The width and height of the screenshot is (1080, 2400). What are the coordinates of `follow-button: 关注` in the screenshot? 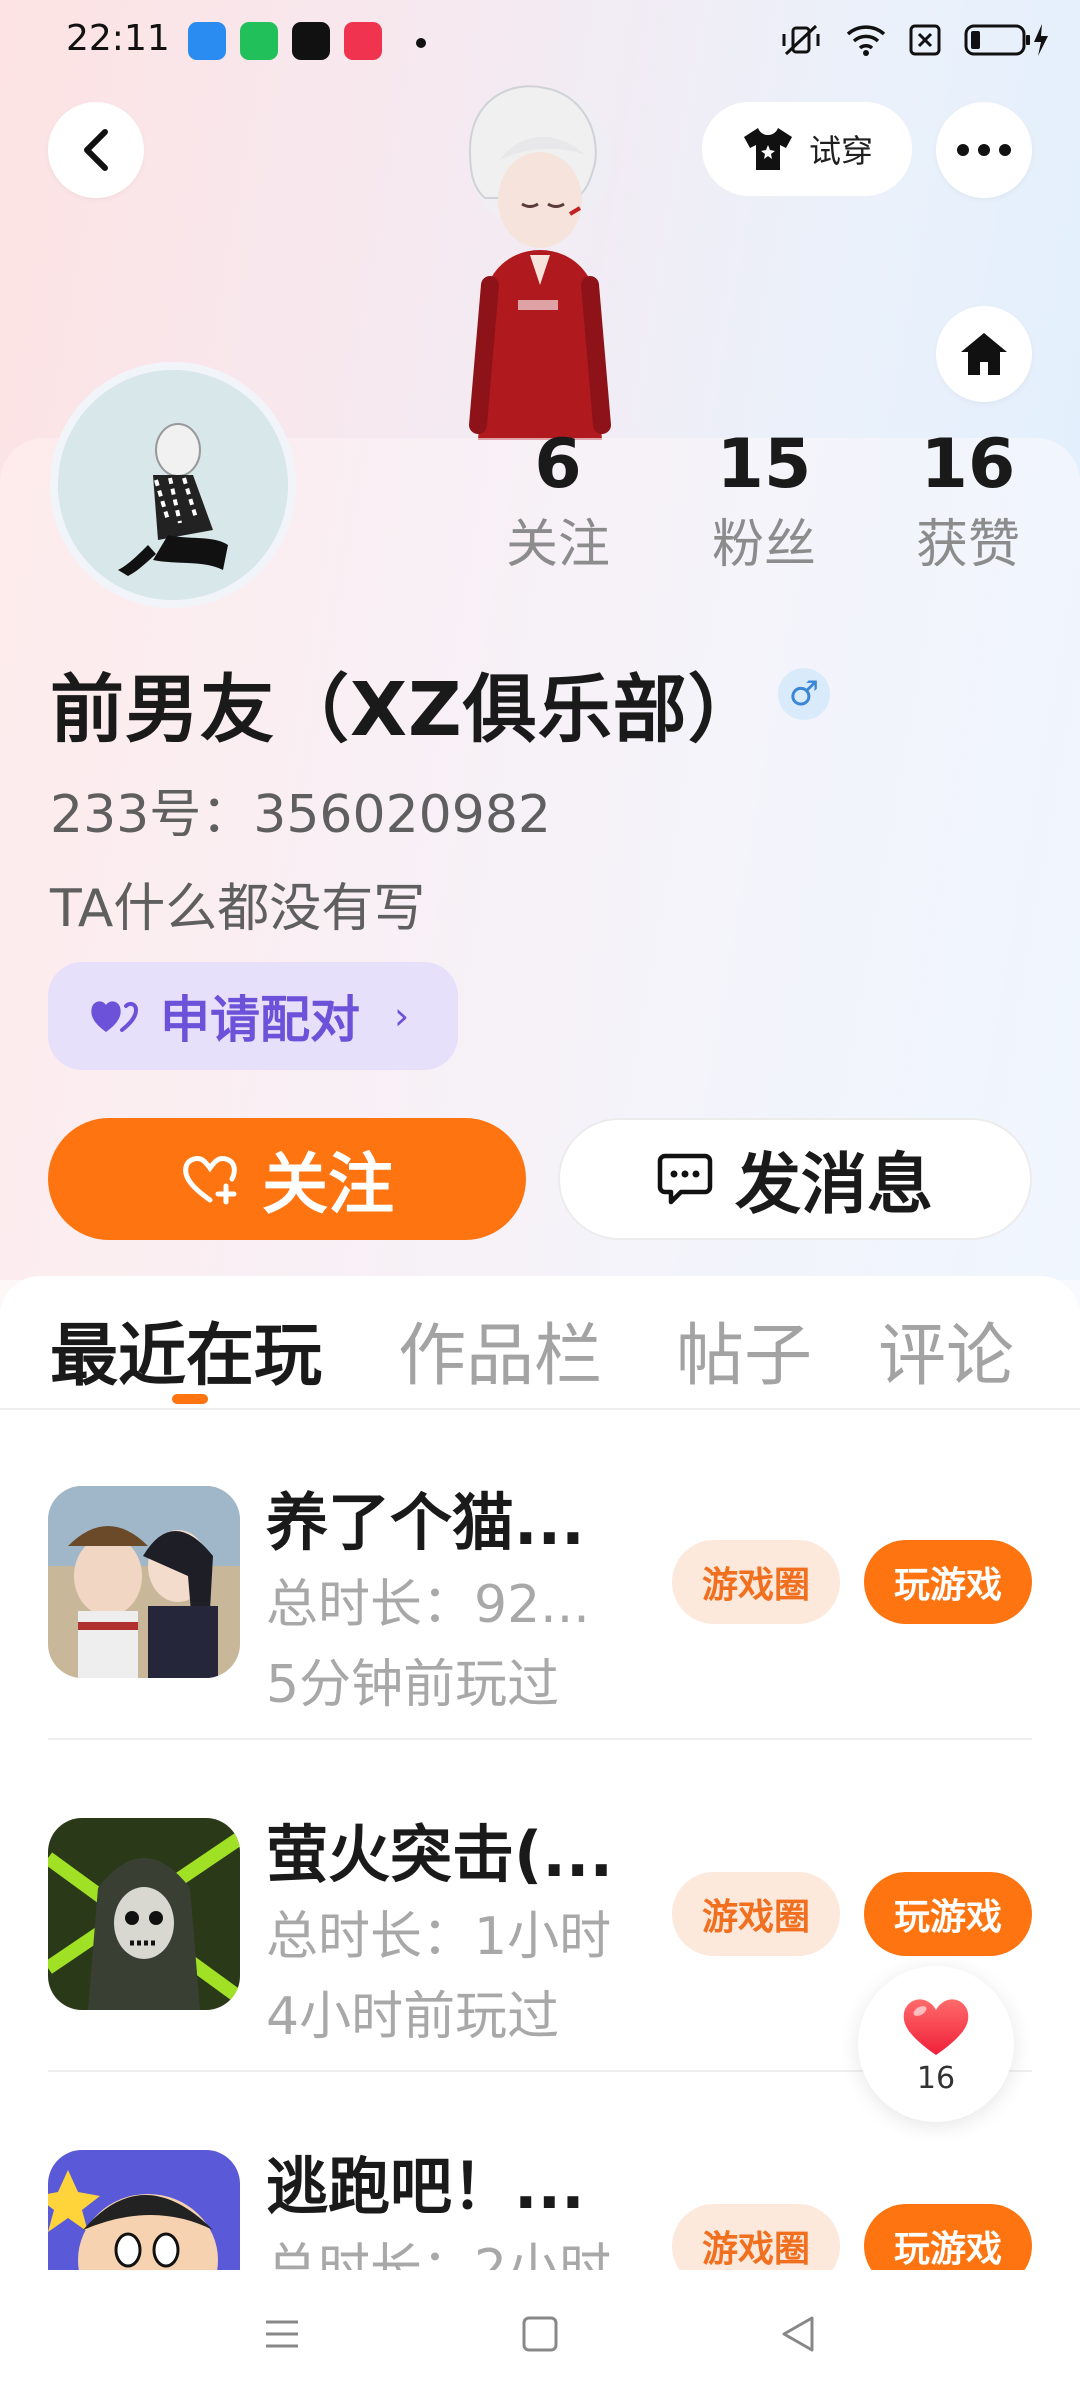 It's located at (287, 1179).